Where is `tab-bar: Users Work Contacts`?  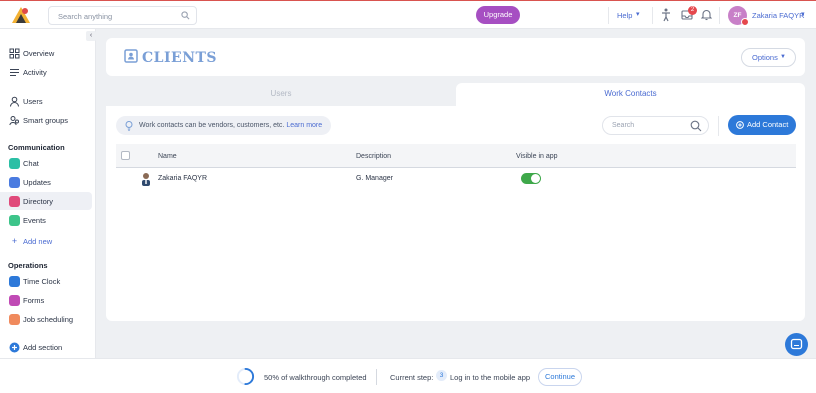 tab-bar: Users Work Contacts is located at coordinates (455, 94).